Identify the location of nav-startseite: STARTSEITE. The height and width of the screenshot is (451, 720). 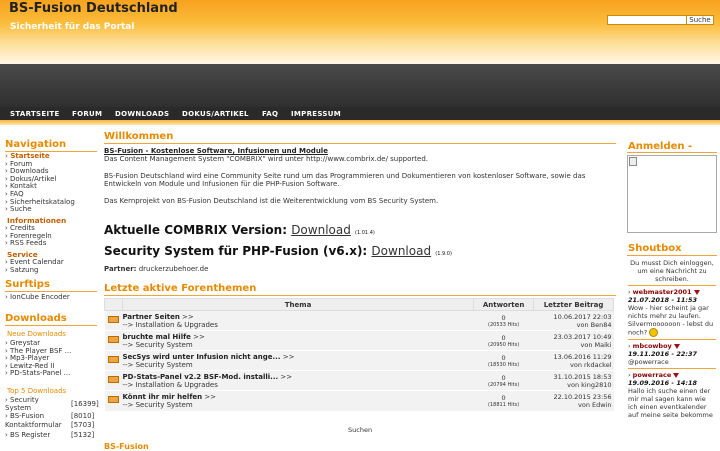
(35, 114).